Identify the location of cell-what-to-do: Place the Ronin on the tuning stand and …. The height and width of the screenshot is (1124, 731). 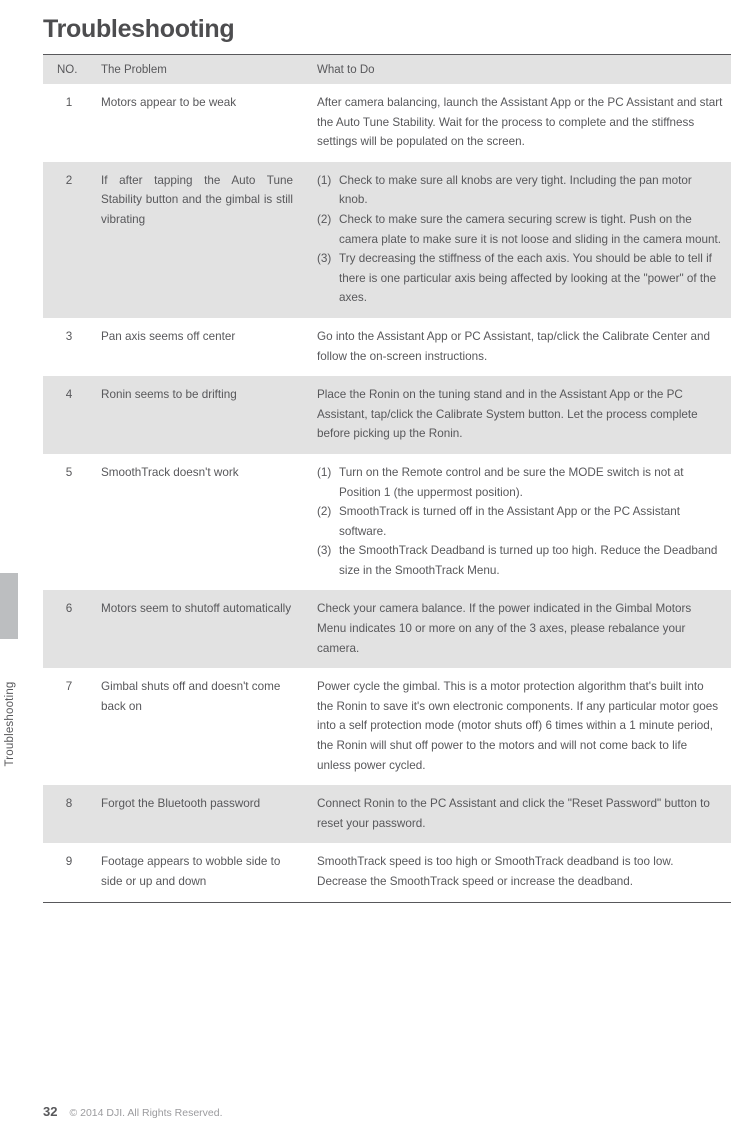
(507, 414).